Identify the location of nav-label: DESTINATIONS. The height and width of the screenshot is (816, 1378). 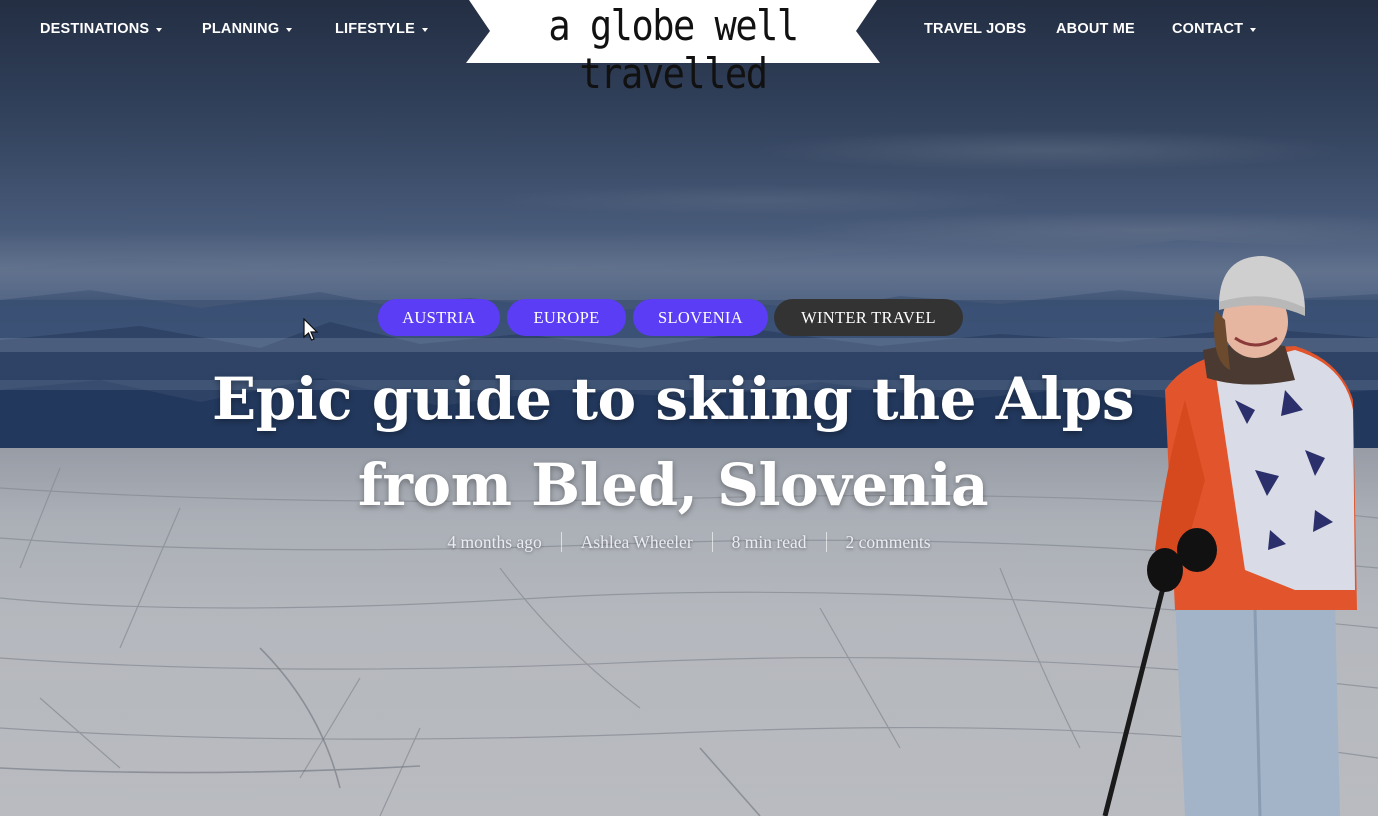
(95, 29).